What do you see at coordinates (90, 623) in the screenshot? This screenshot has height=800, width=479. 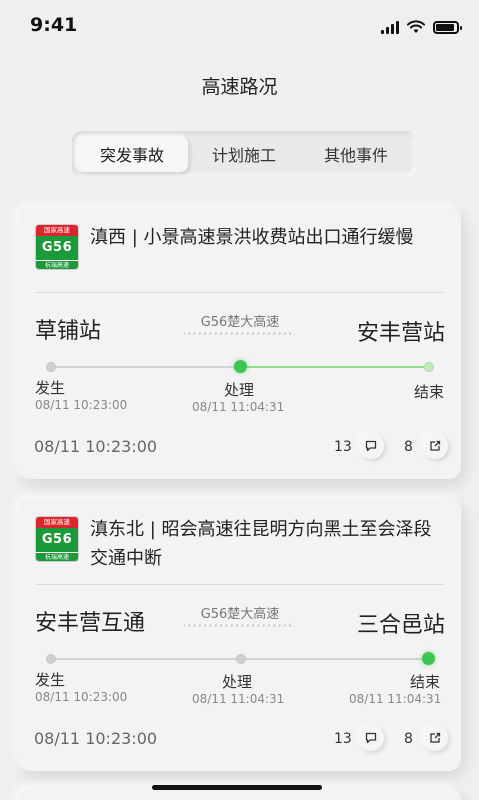 I see `from-station: 安丰营互通` at bounding box center [90, 623].